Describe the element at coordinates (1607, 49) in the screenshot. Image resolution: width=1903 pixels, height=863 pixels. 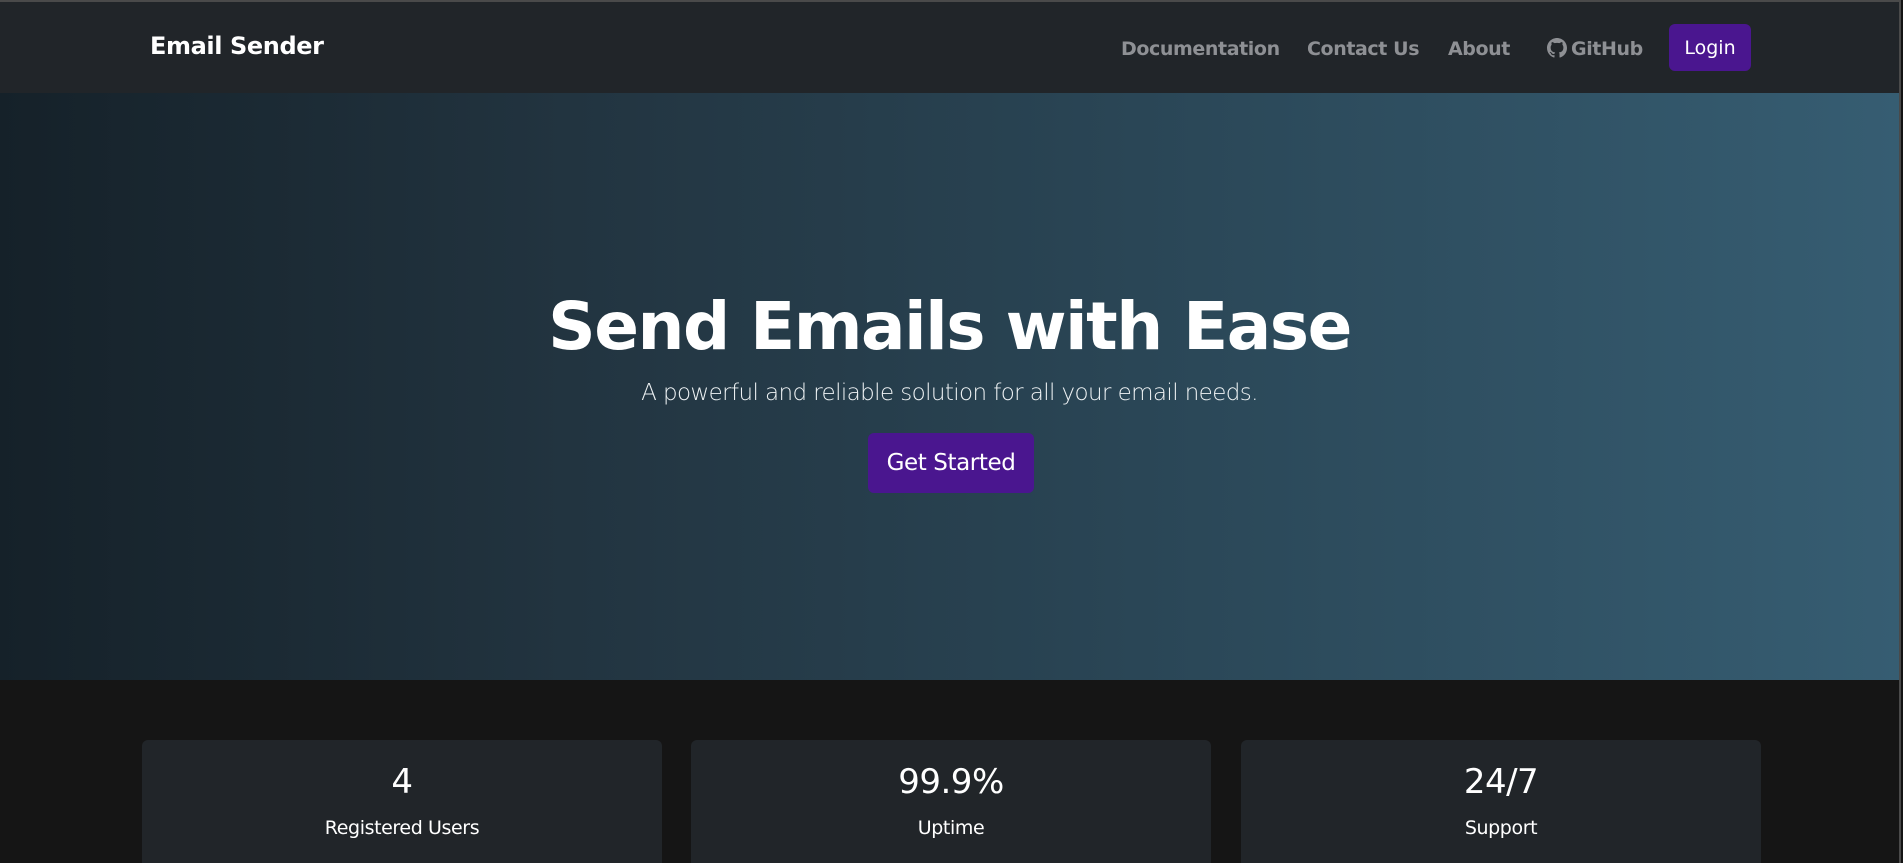
I see `nav-link-github-label: GitHub` at that location.